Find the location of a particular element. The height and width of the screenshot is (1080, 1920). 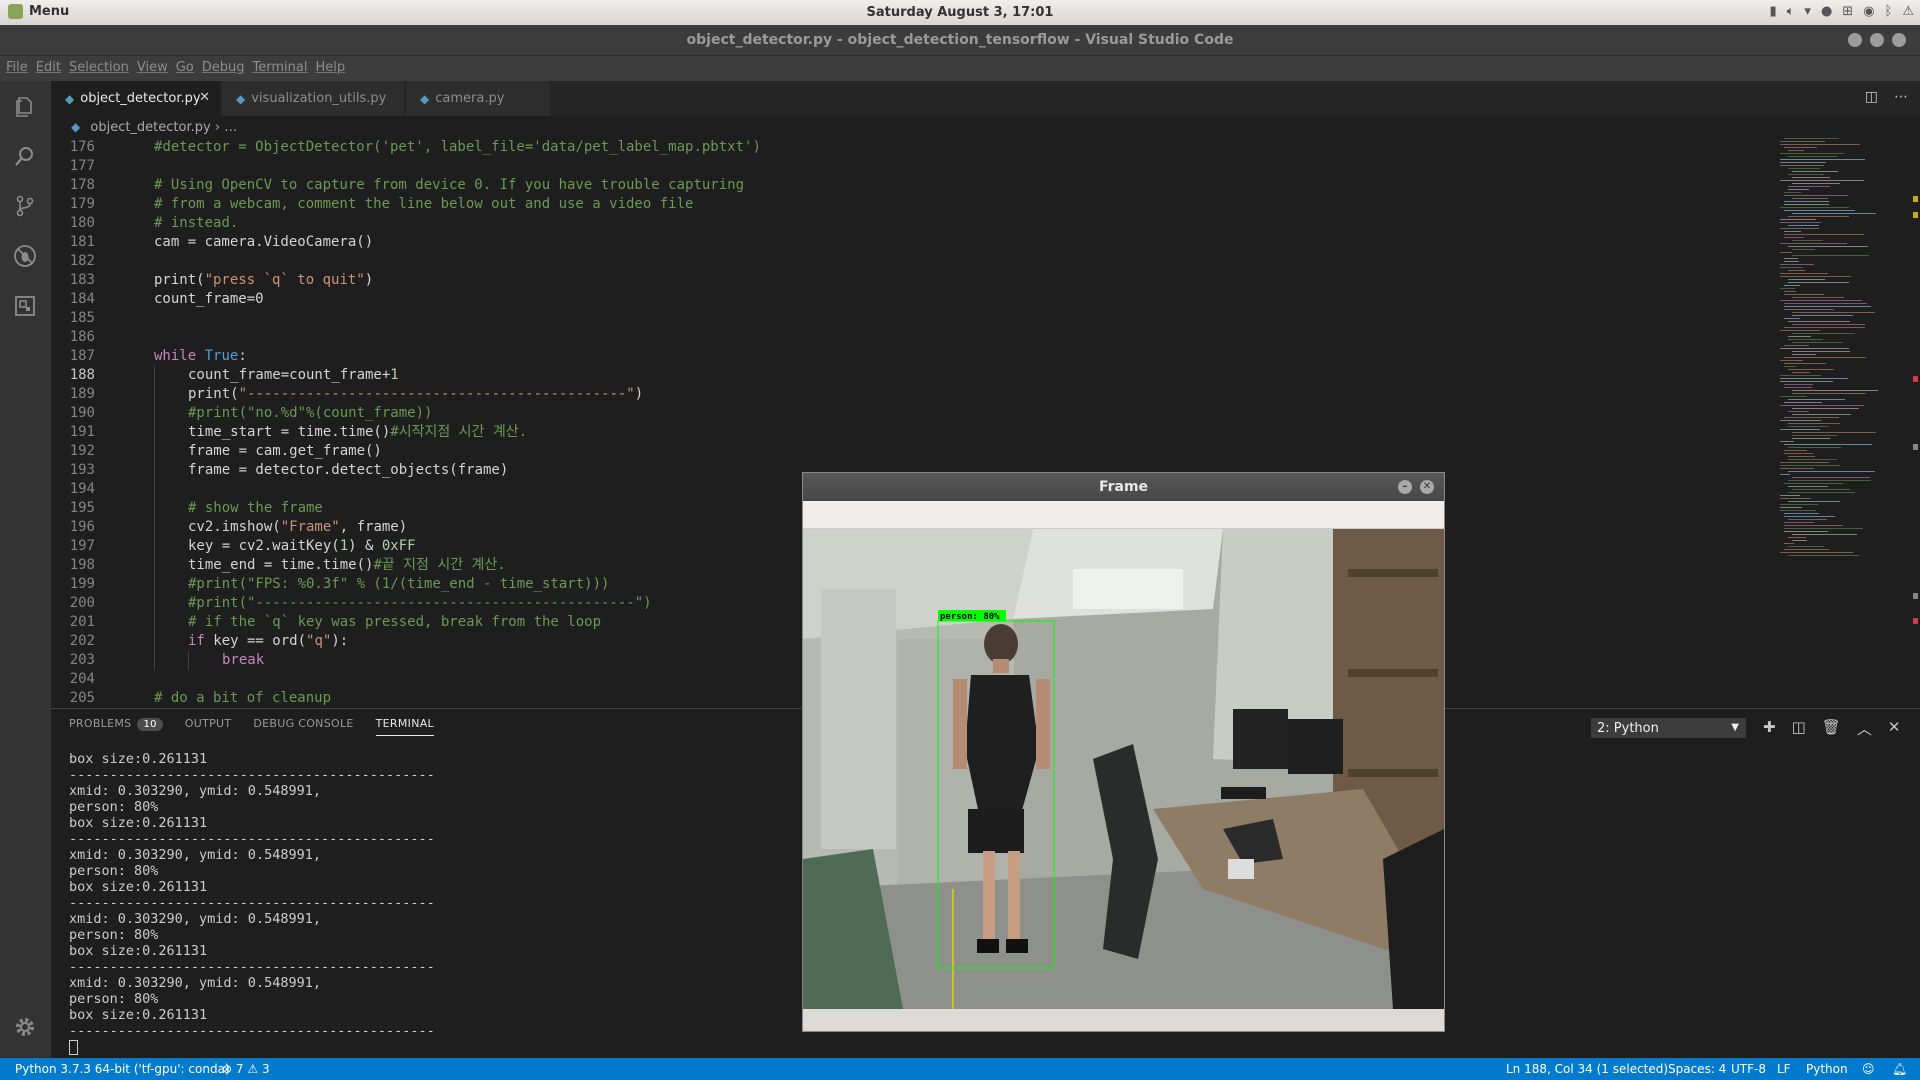

menu-view: View is located at coordinates (156, 68).